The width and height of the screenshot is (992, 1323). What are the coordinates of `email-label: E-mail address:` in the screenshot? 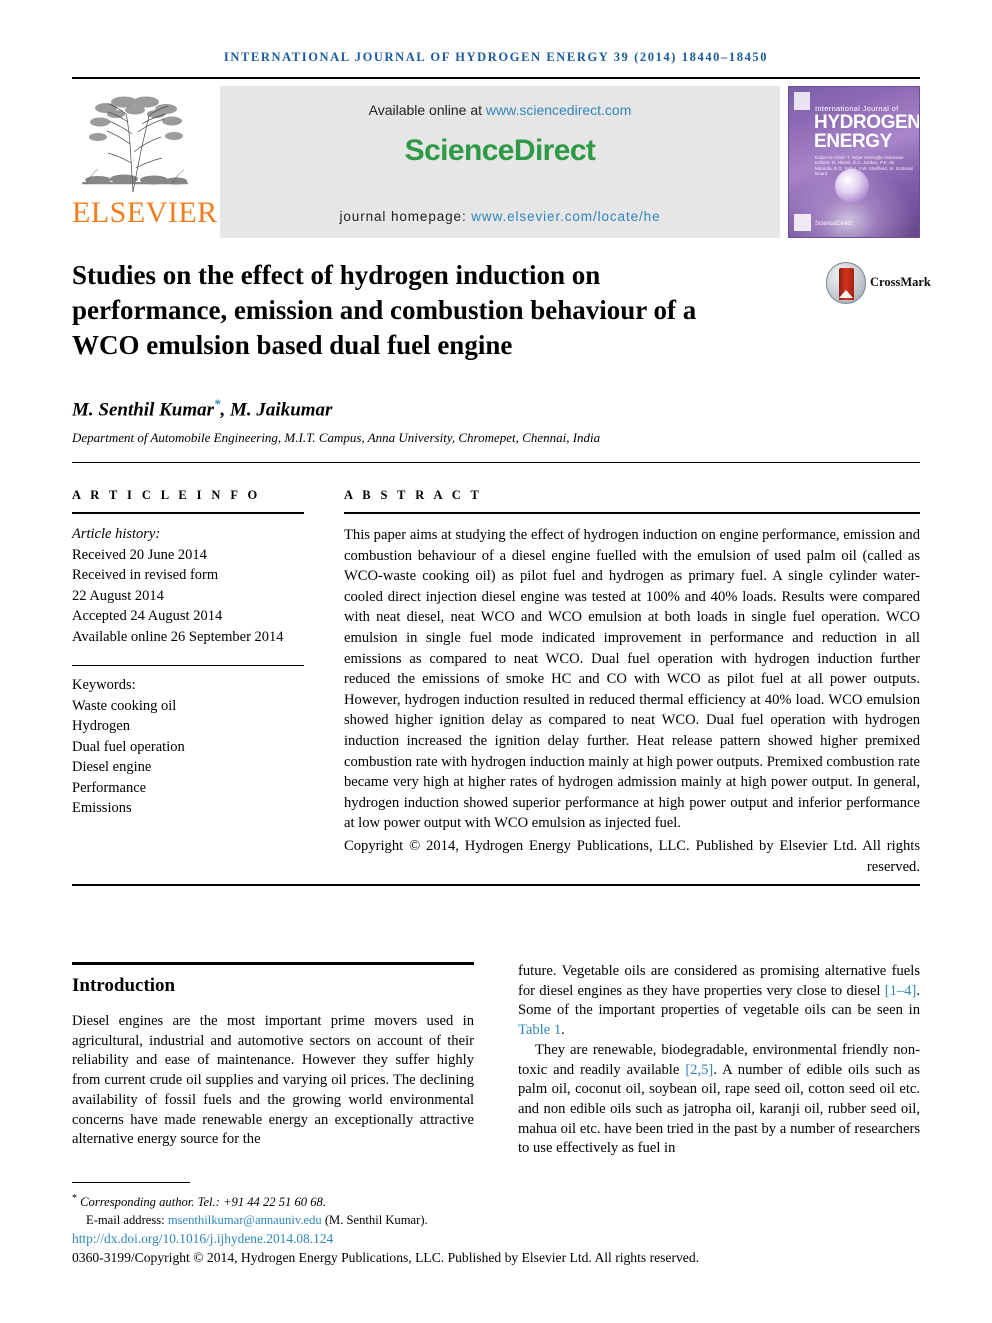 It's located at (127, 1219).